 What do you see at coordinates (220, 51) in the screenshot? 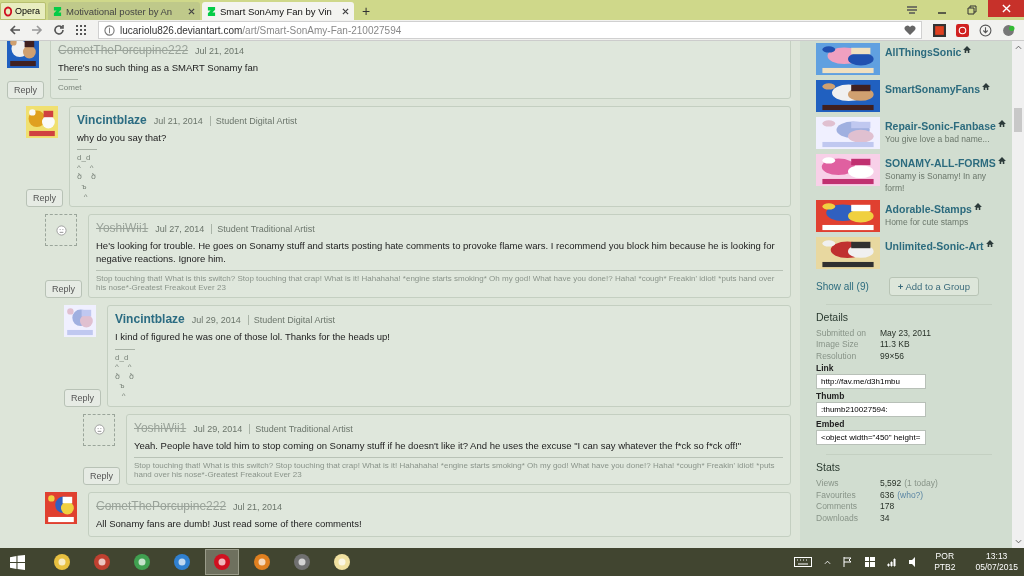
I see `comment-date: Jul 21, 2014` at bounding box center [220, 51].